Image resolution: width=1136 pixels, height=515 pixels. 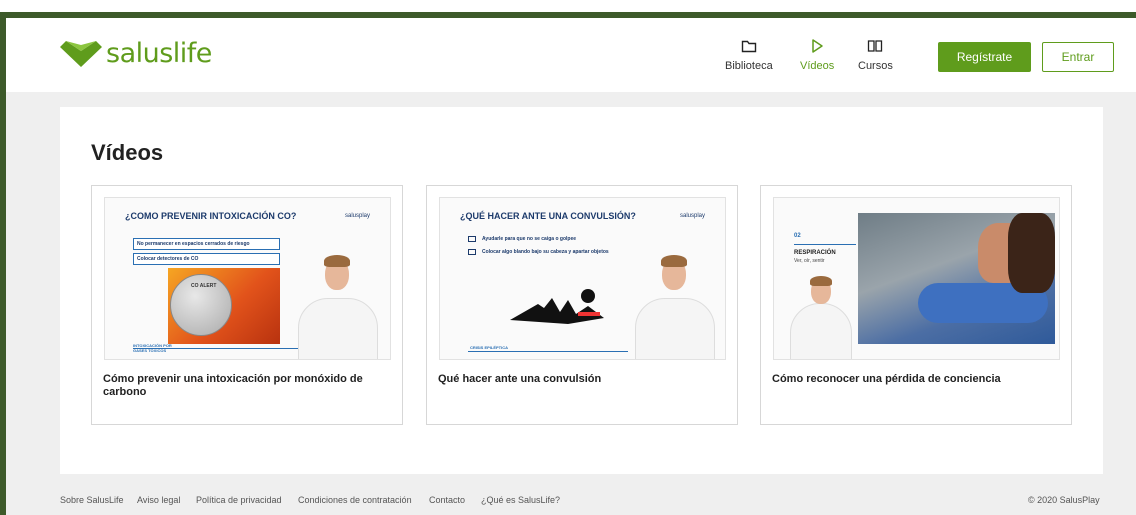 I want to click on convulsion-illustration, so click(x=557, y=306).